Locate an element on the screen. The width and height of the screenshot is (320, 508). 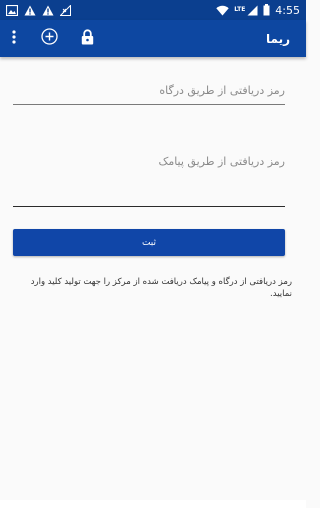
app-title: ریما is located at coordinates (278, 38).